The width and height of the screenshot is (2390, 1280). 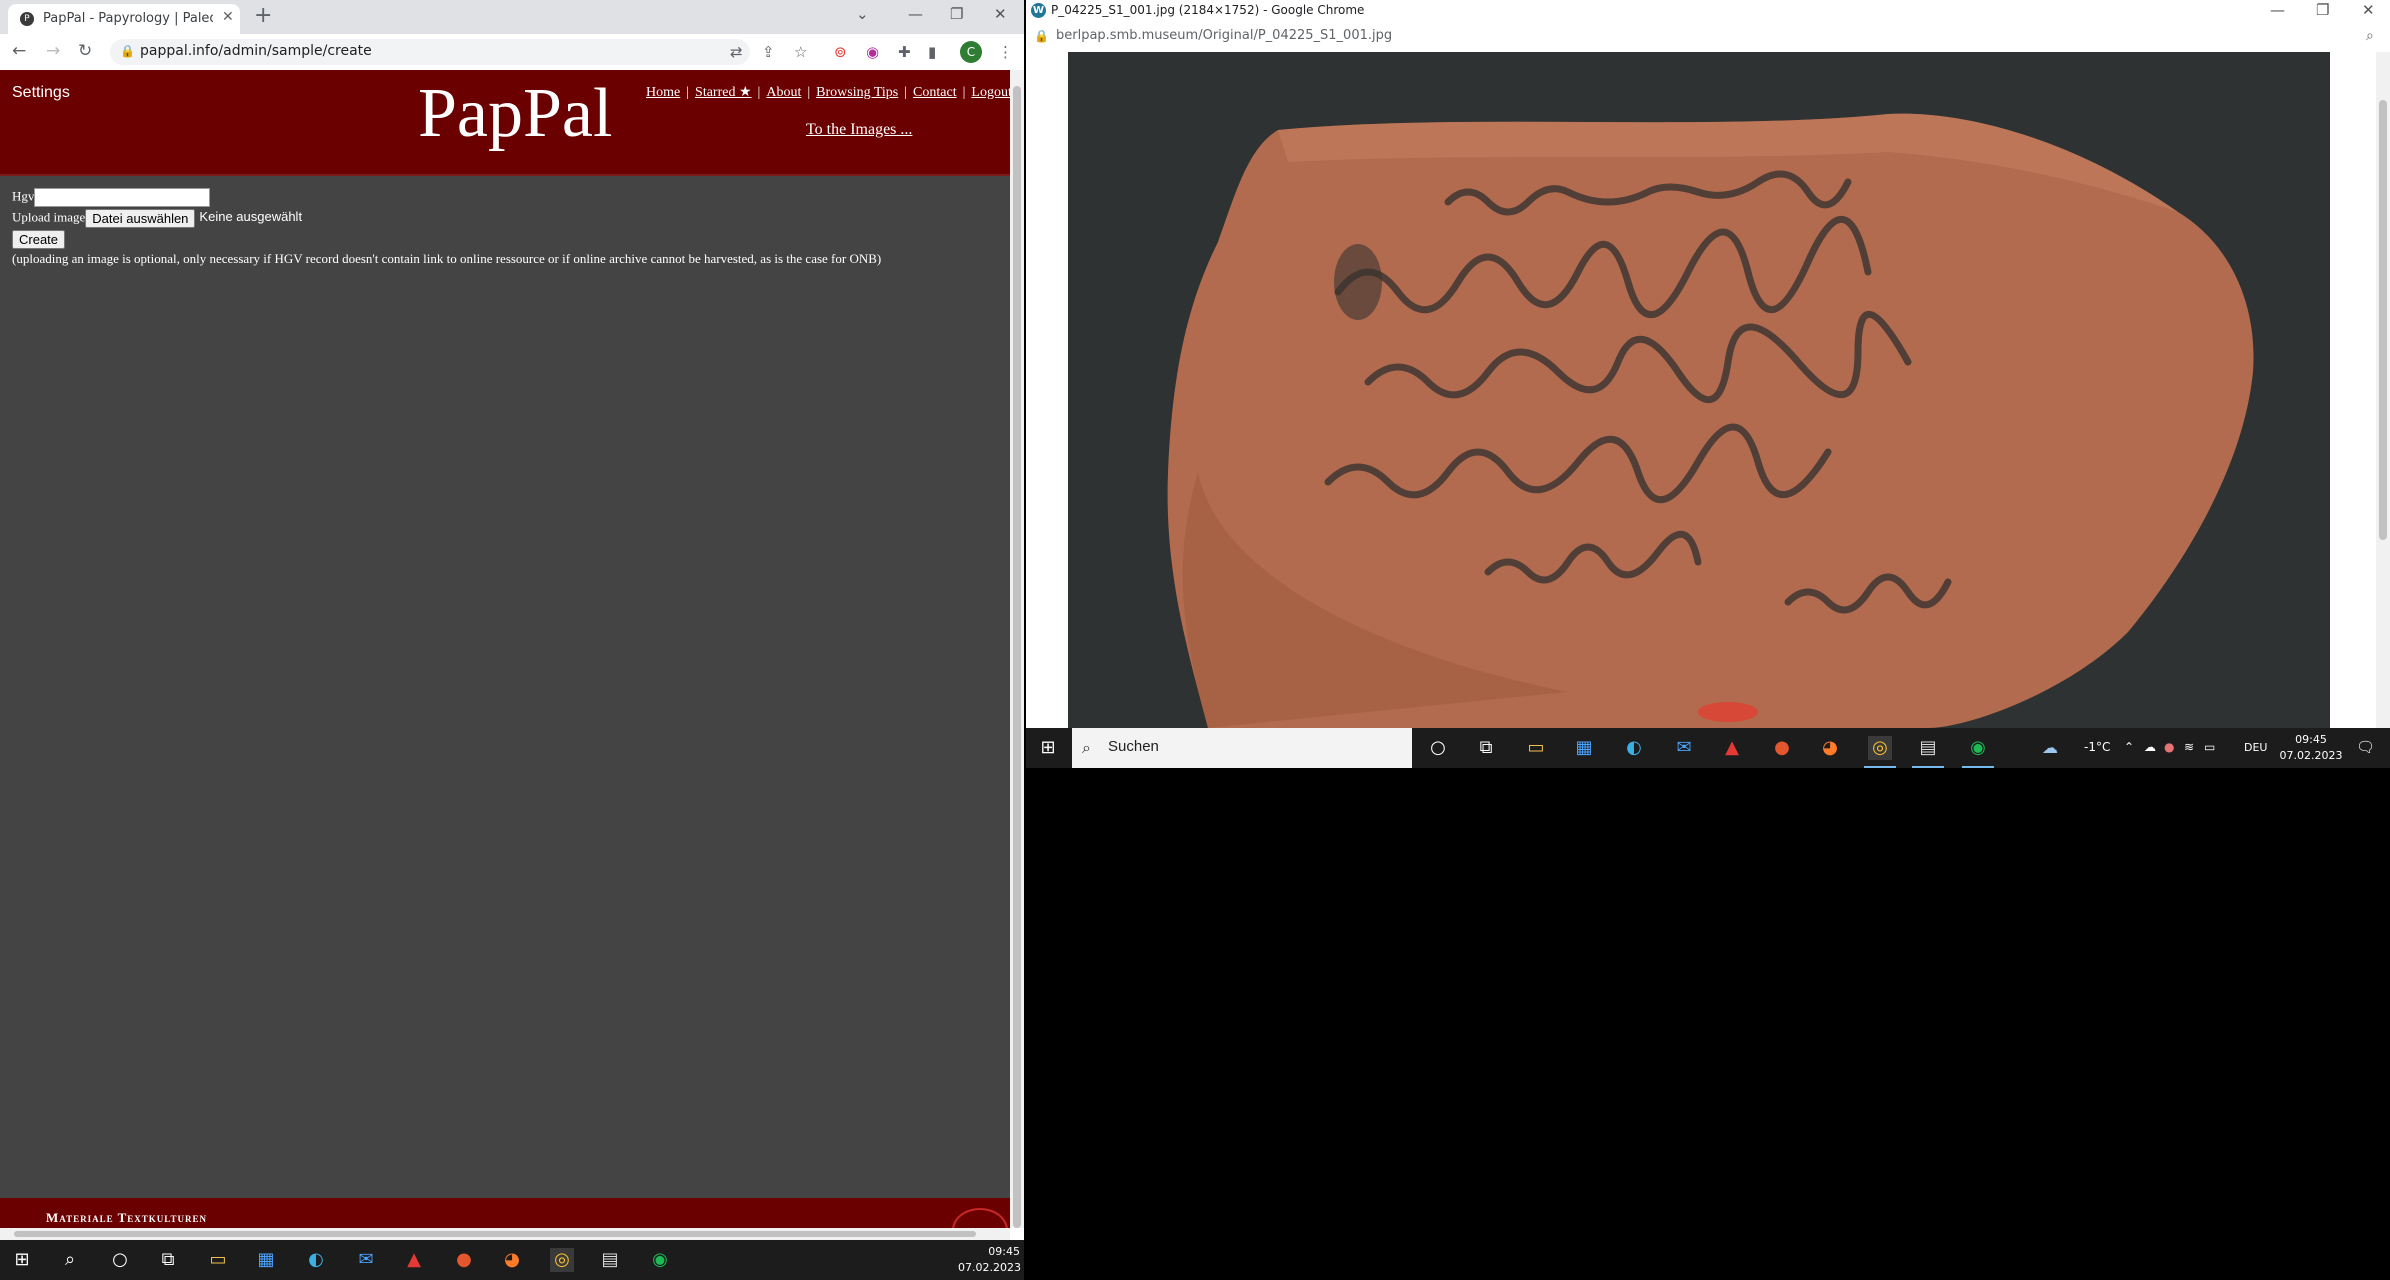 I want to click on search-placeholder: Suchen, so click(x=1133, y=746).